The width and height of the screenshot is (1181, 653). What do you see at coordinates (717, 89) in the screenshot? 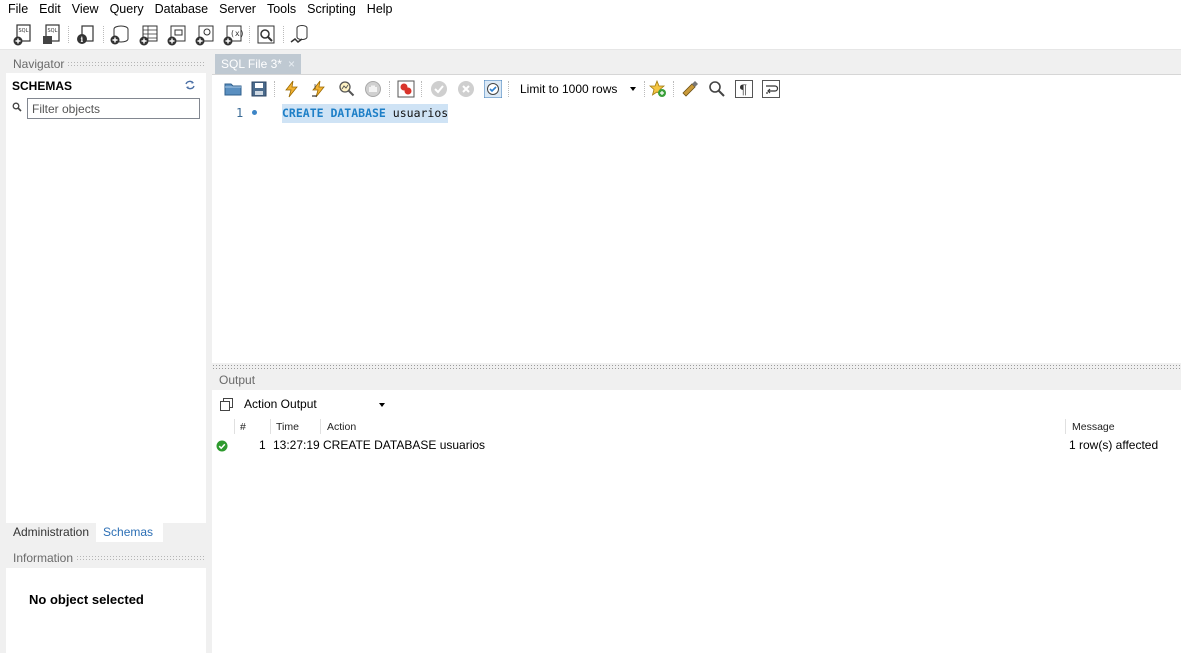
I see `find-replace-icon` at bounding box center [717, 89].